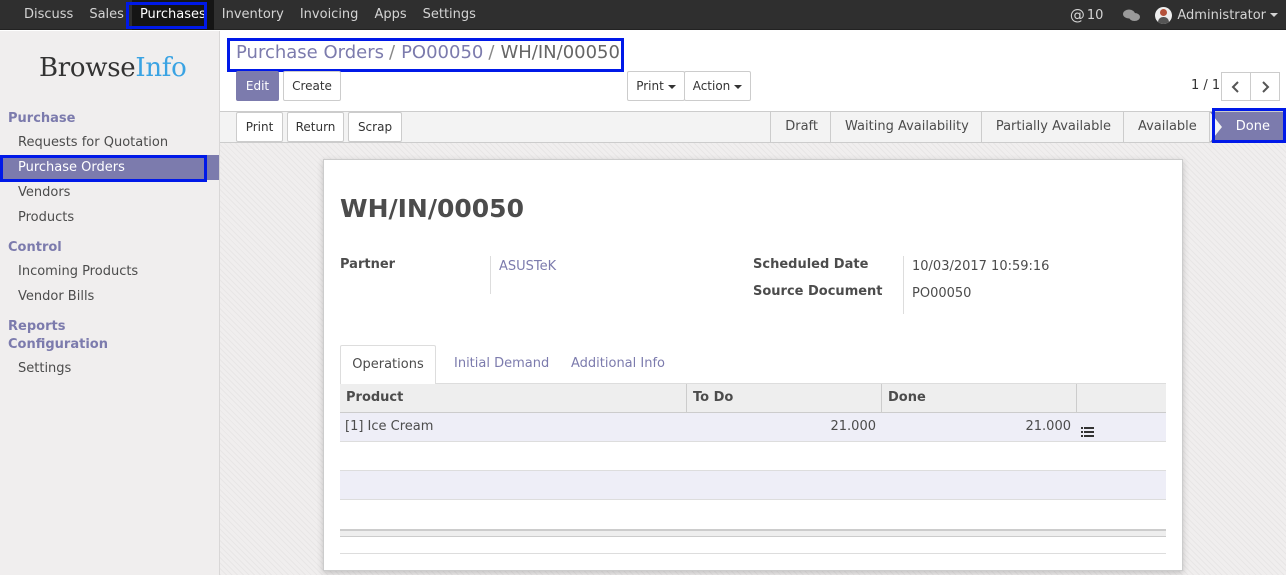 The height and width of the screenshot is (575, 1286). What do you see at coordinates (449, 15) in the screenshot?
I see `menu-settings: Settings` at bounding box center [449, 15].